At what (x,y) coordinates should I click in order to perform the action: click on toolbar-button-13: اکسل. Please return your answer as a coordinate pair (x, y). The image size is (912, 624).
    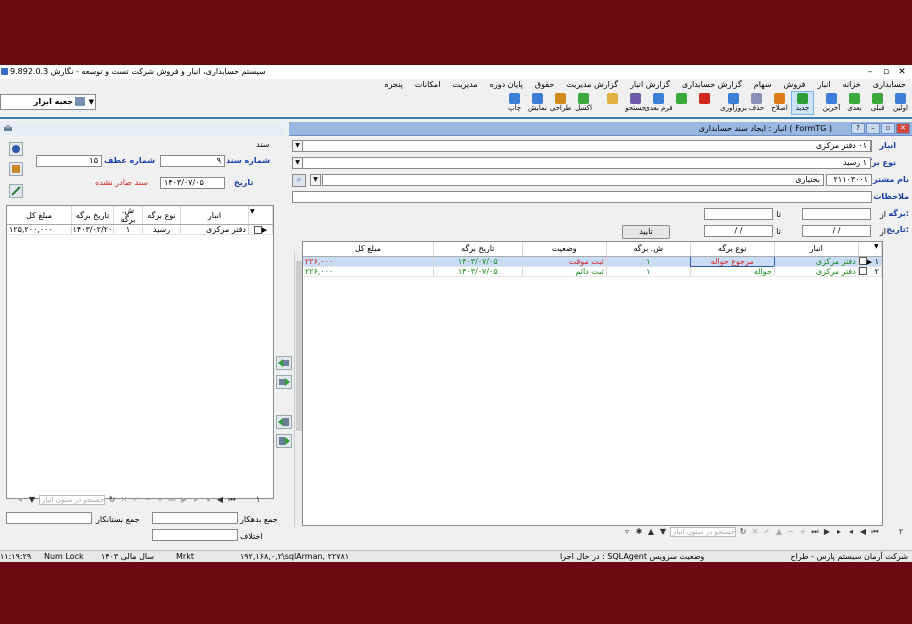
    Looking at the image, I should click on (583, 103).